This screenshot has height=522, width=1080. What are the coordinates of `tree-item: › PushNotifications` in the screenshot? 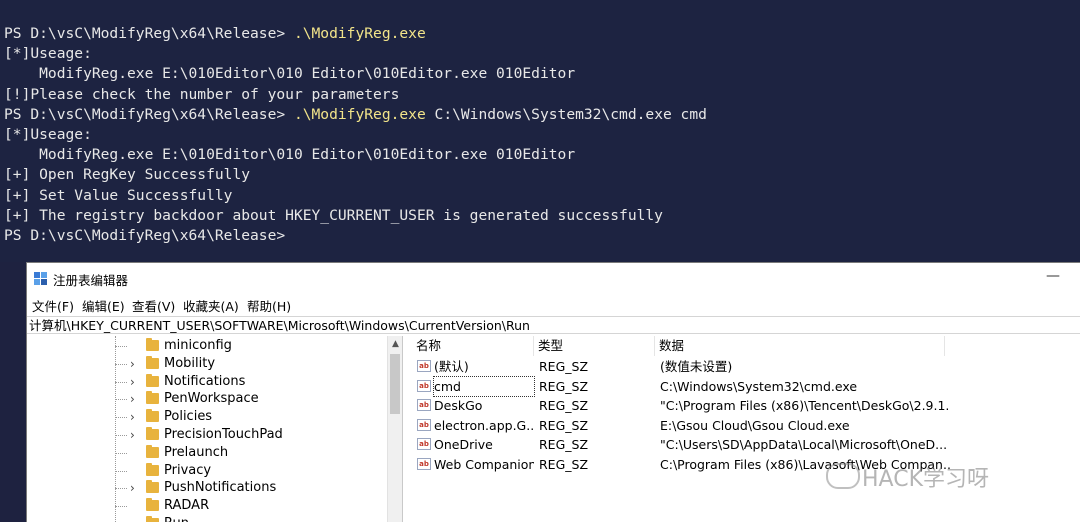 It's located at (207, 488).